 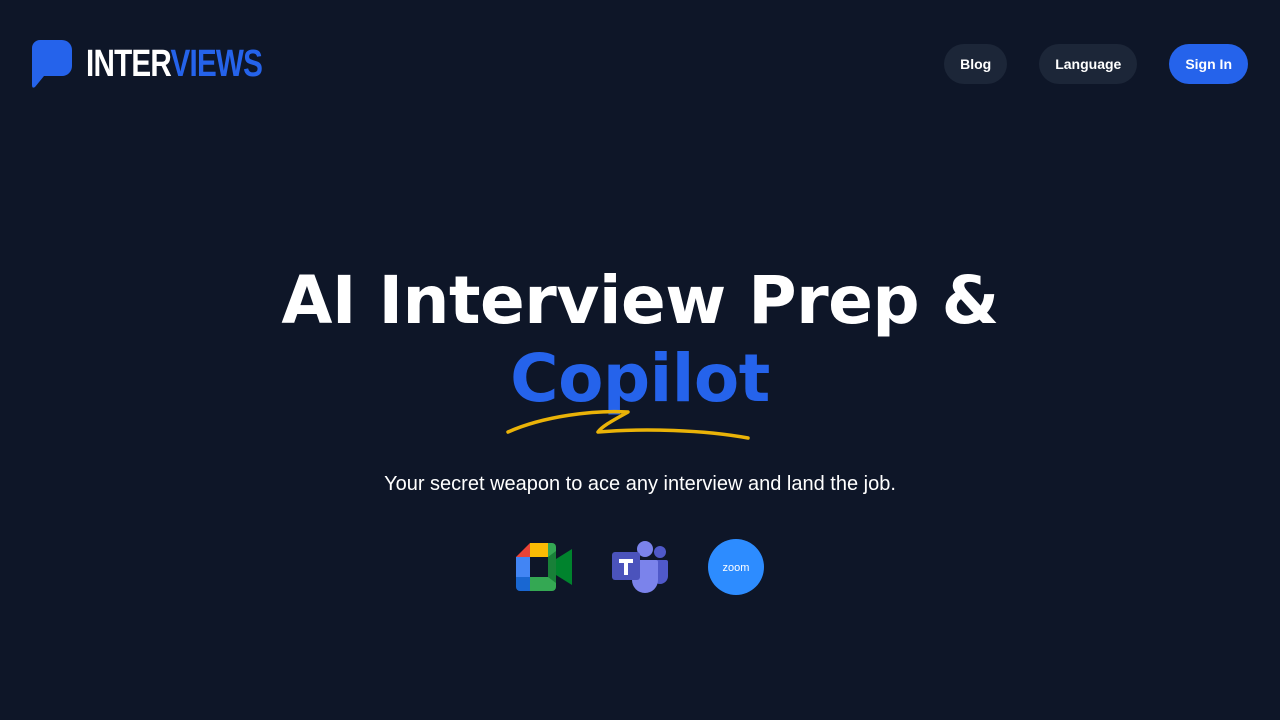 I want to click on brand-name-part1: INTER, so click(x=128, y=64).